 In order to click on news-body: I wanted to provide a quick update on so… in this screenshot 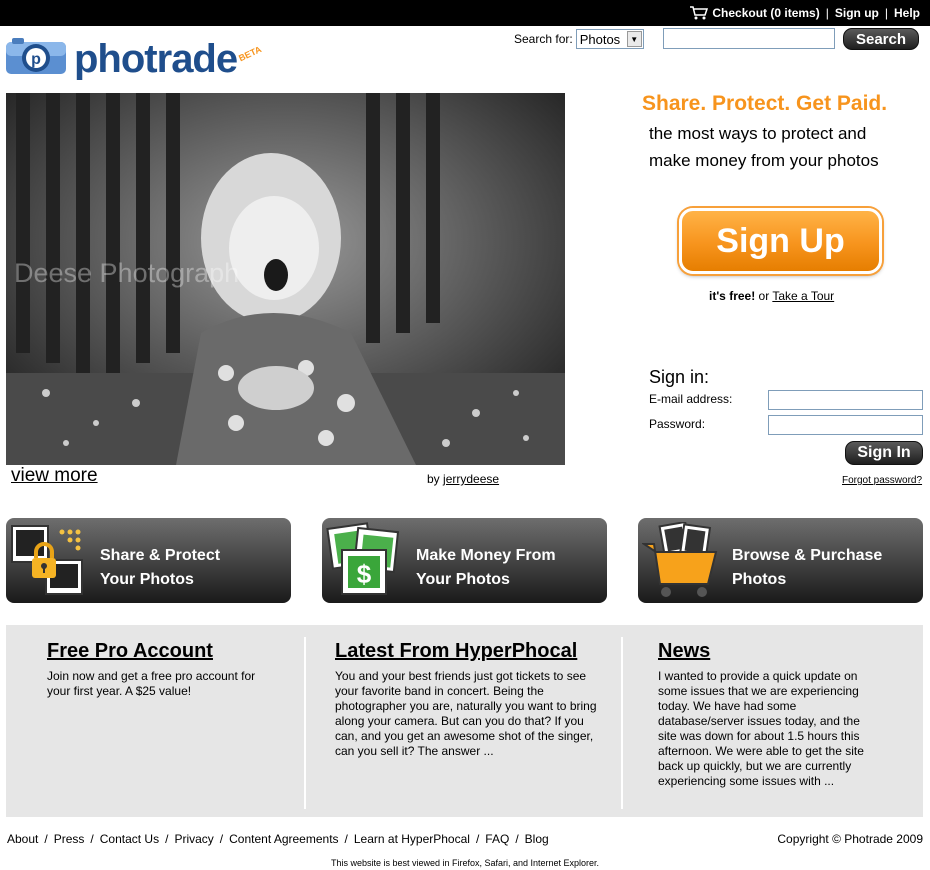, I will do `click(761, 728)`.